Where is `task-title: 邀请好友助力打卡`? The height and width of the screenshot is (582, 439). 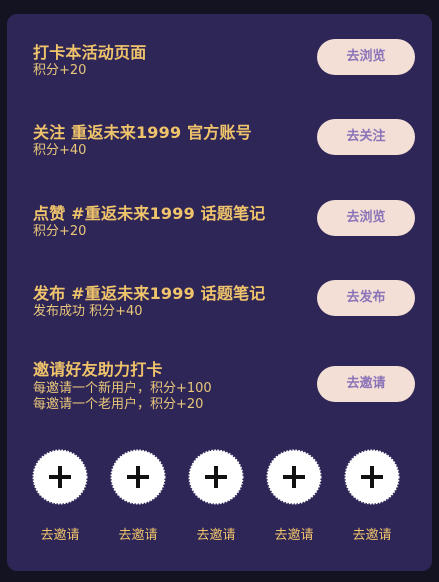 task-title: 邀请好友助力打卡 is located at coordinates (98, 369).